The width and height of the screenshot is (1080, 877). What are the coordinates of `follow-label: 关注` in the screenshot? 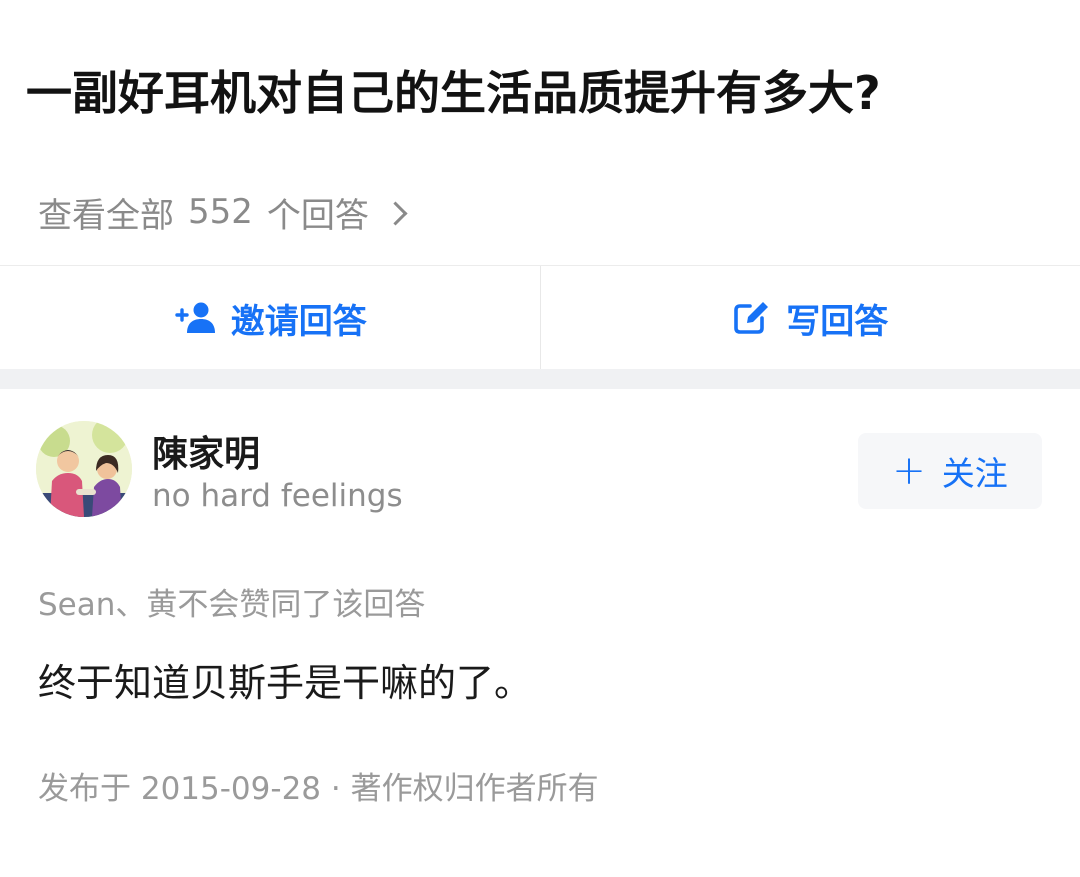 It's located at (974, 473).